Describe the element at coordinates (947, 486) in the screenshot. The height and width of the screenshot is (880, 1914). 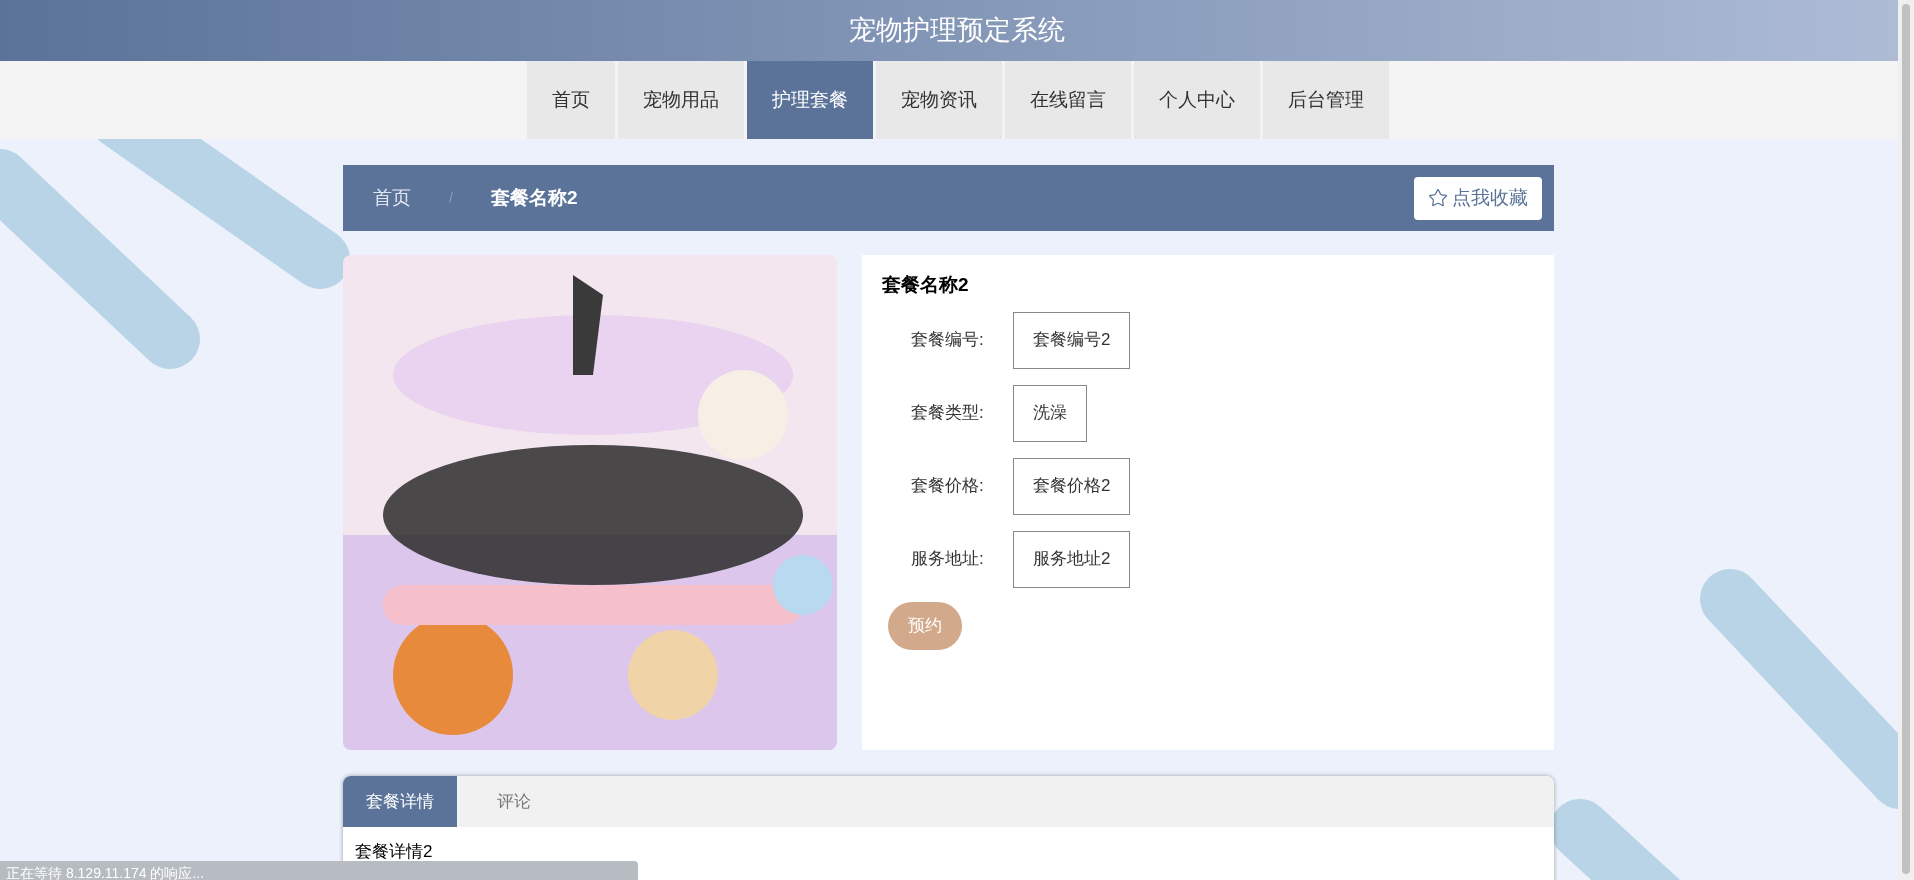
I see `field-label: 套餐价格:` at that location.